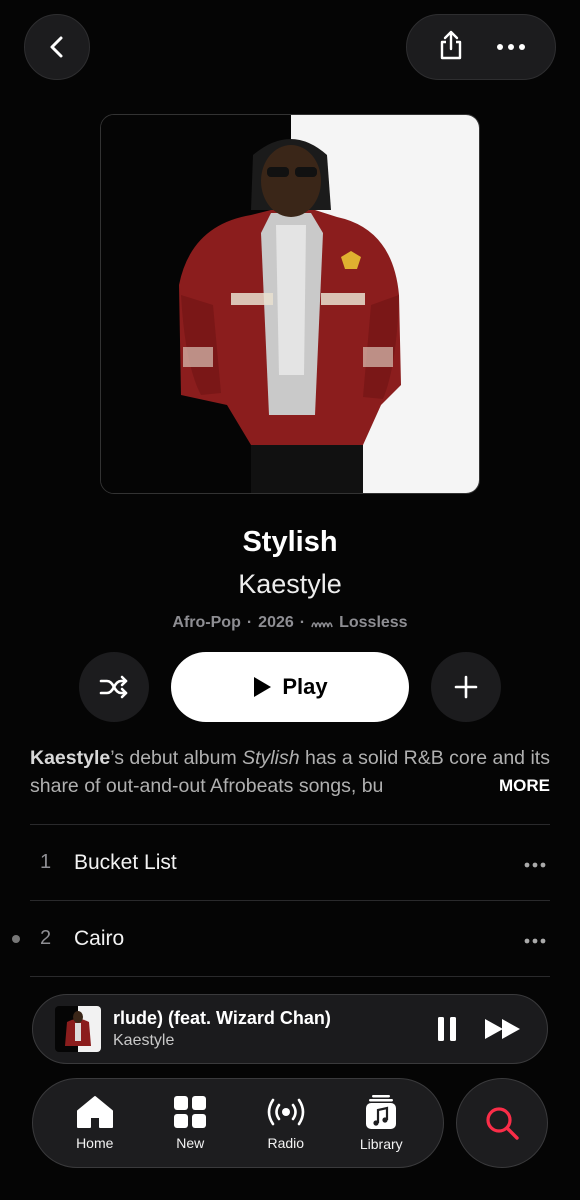 This screenshot has height=1200, width=580. What do you see at coordinates (268, 1029) in the screenshot?
I see `mini-player-info: rlude) (feat. Wizard Chan) Kaestyle` at bounding box center [268, 1029].